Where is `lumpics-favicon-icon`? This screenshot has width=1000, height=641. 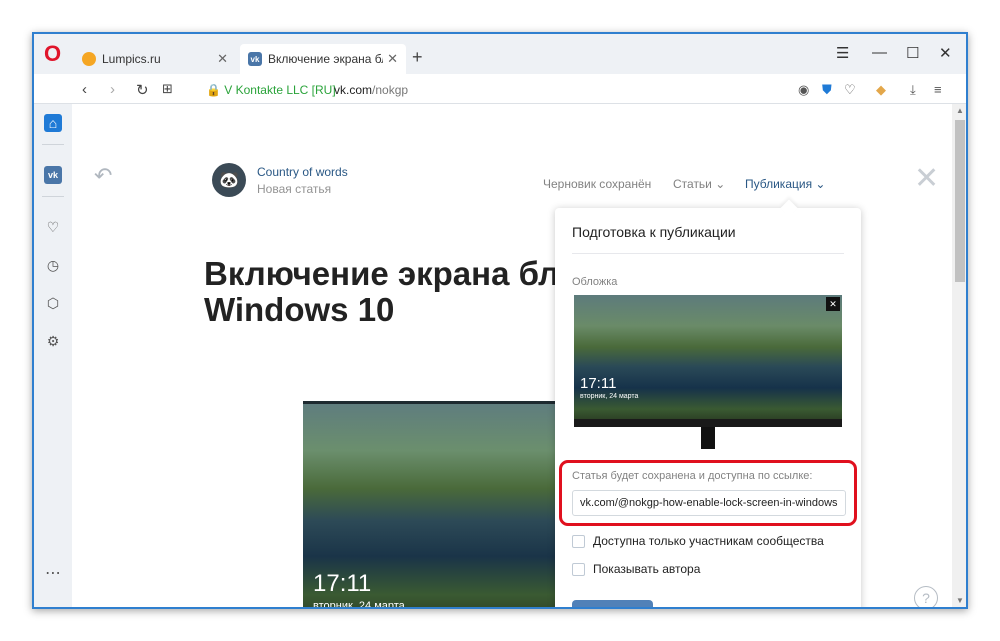 lumpics-favicon-icon is located at coordinates (89, 59).